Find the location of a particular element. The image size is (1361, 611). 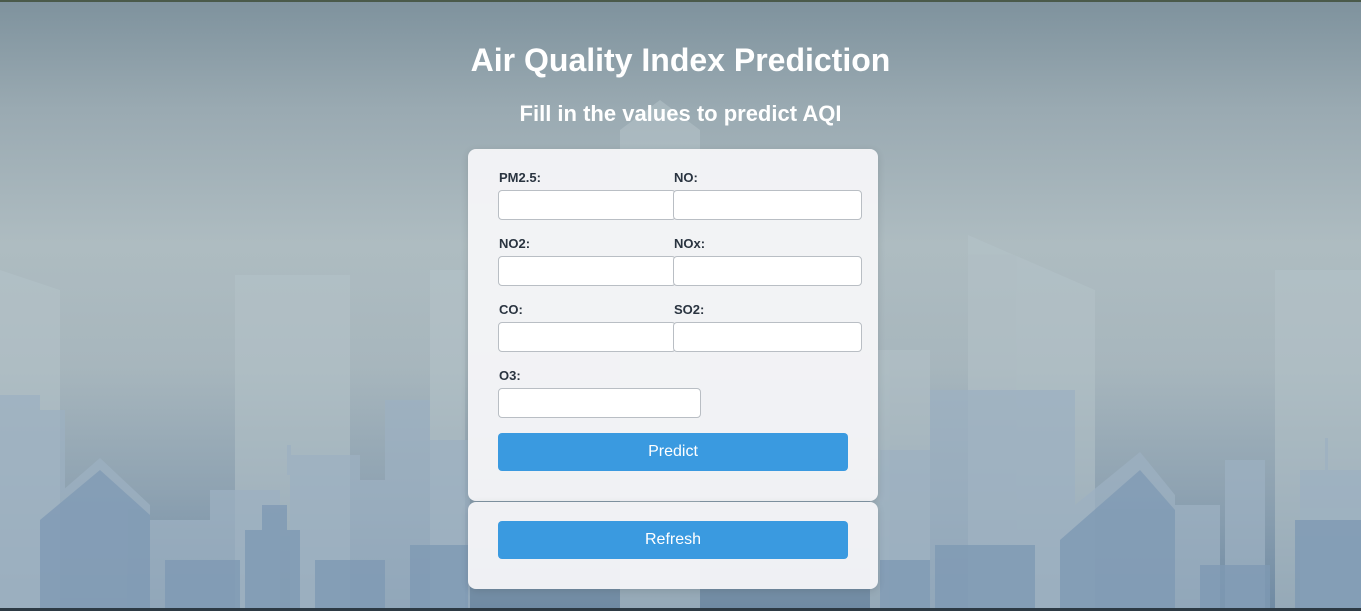

page-title: Air Quality Index Prediction is located at coordinates (680, 60).